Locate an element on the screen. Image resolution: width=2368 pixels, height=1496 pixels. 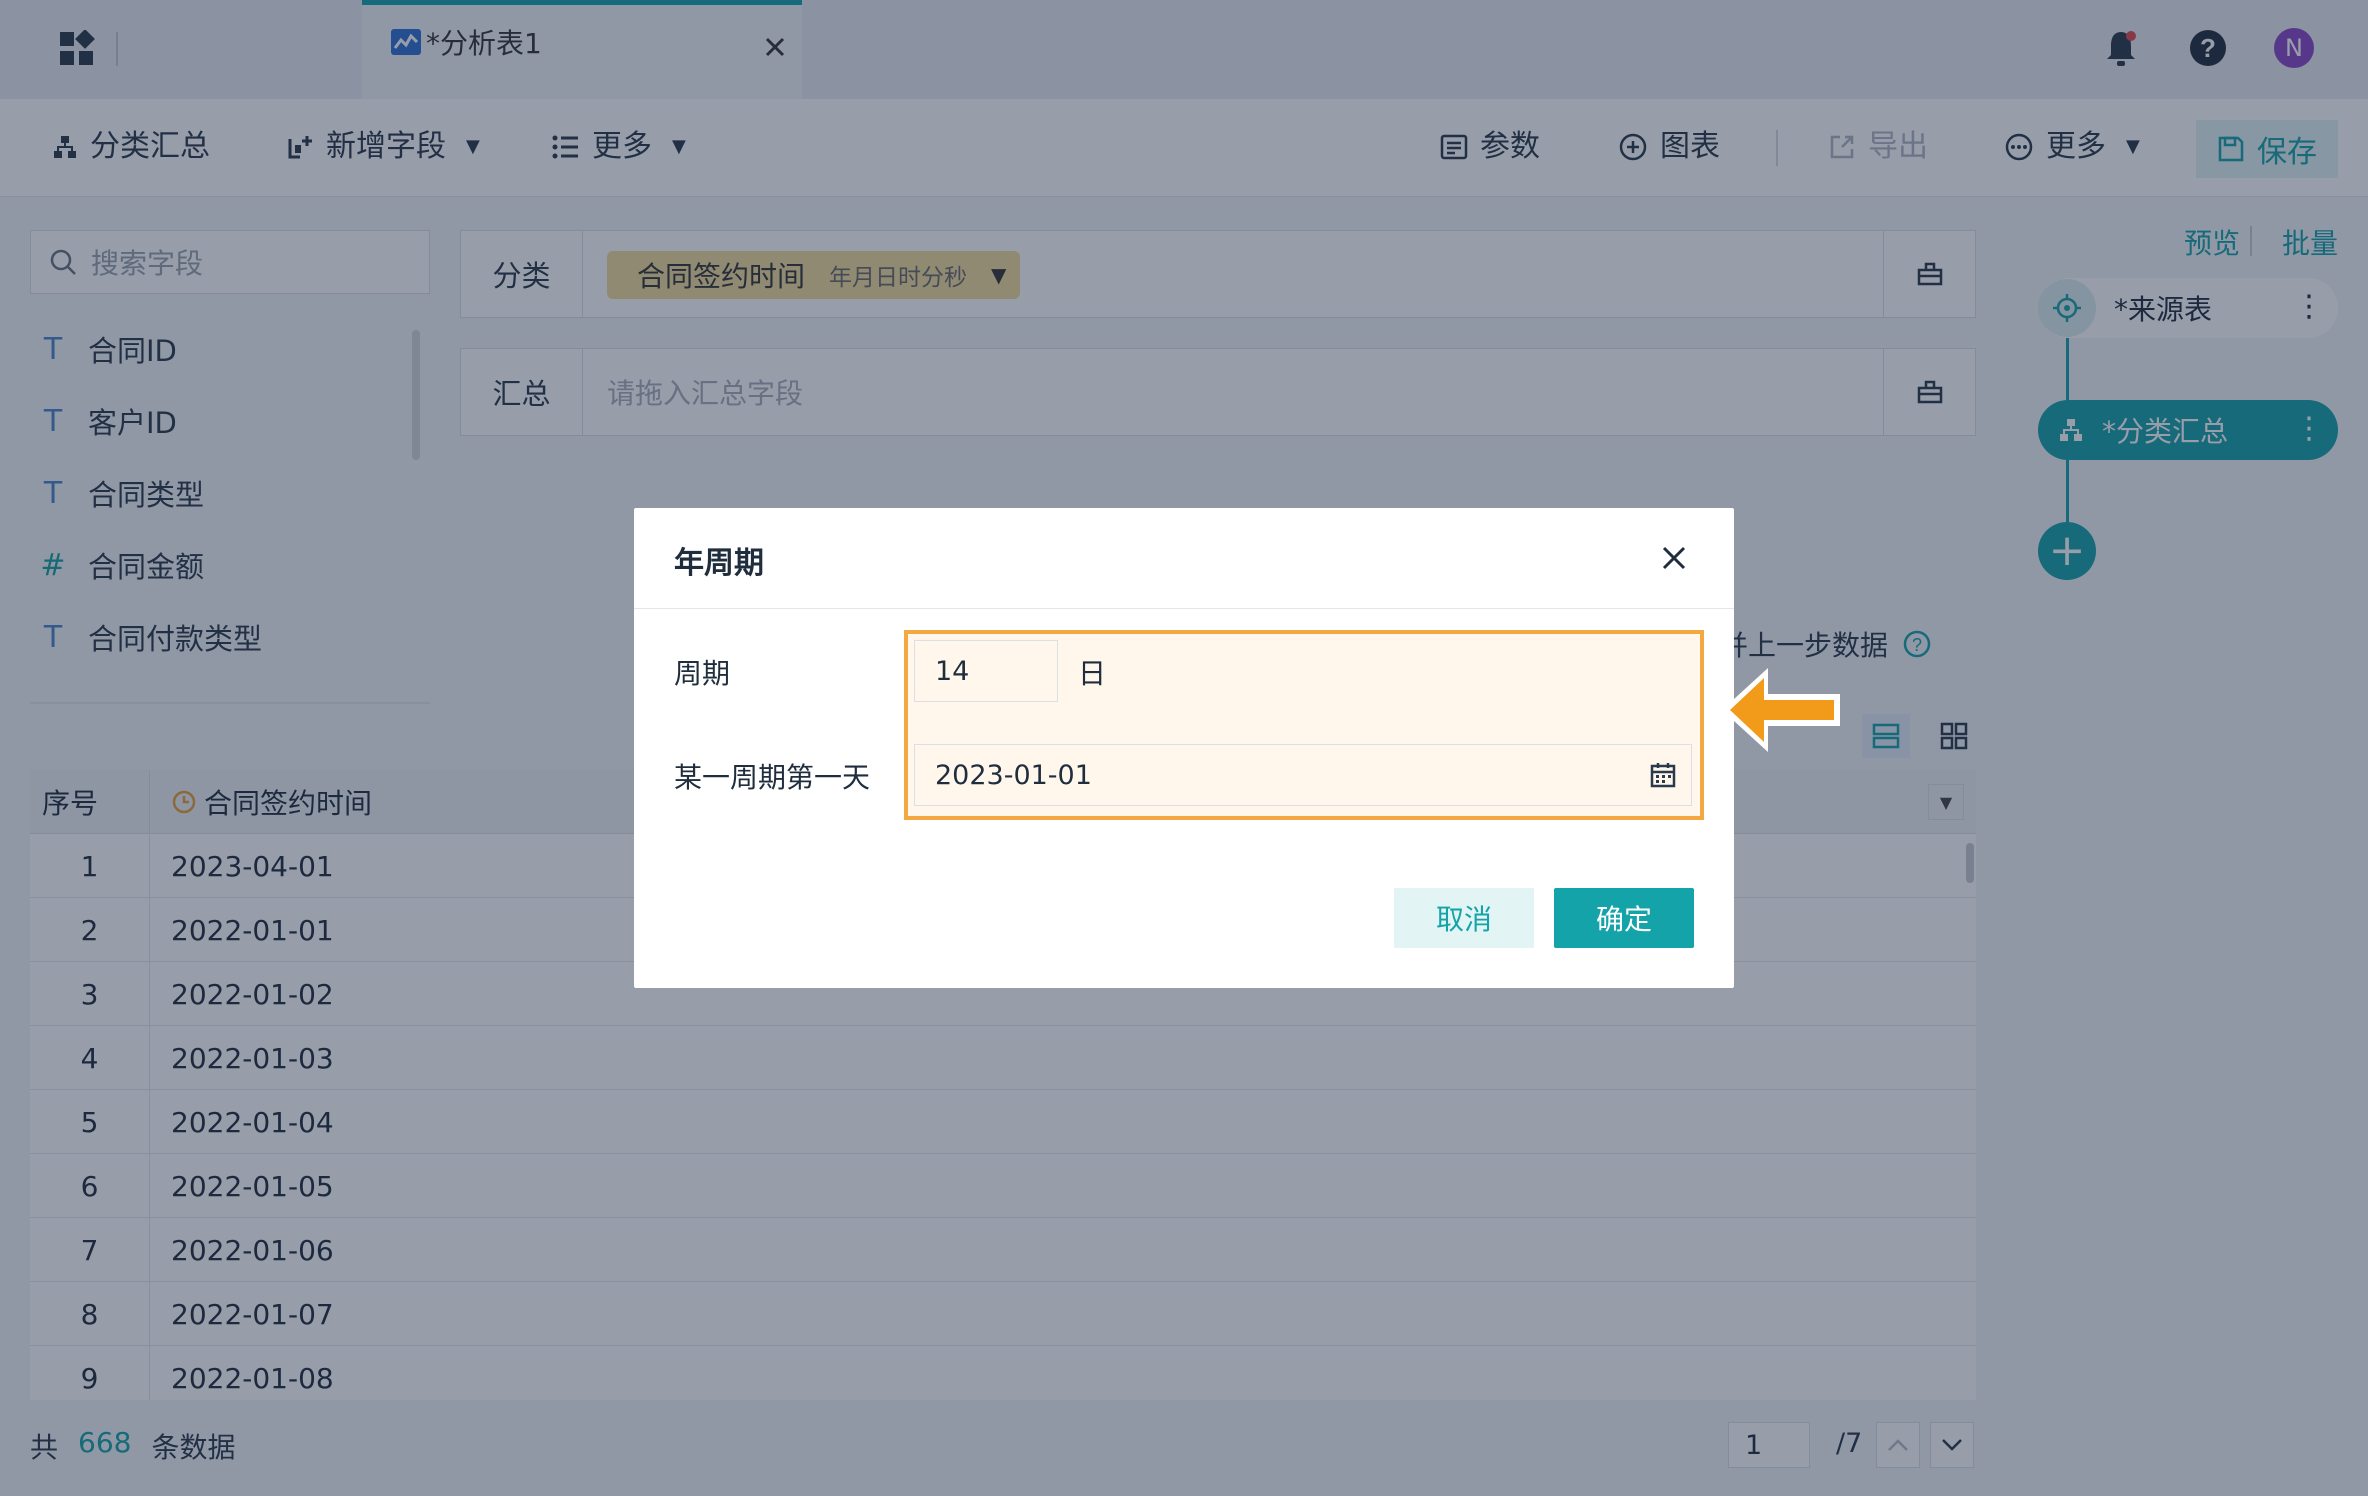
calendar-icon is located at coordinates (1663, 775).